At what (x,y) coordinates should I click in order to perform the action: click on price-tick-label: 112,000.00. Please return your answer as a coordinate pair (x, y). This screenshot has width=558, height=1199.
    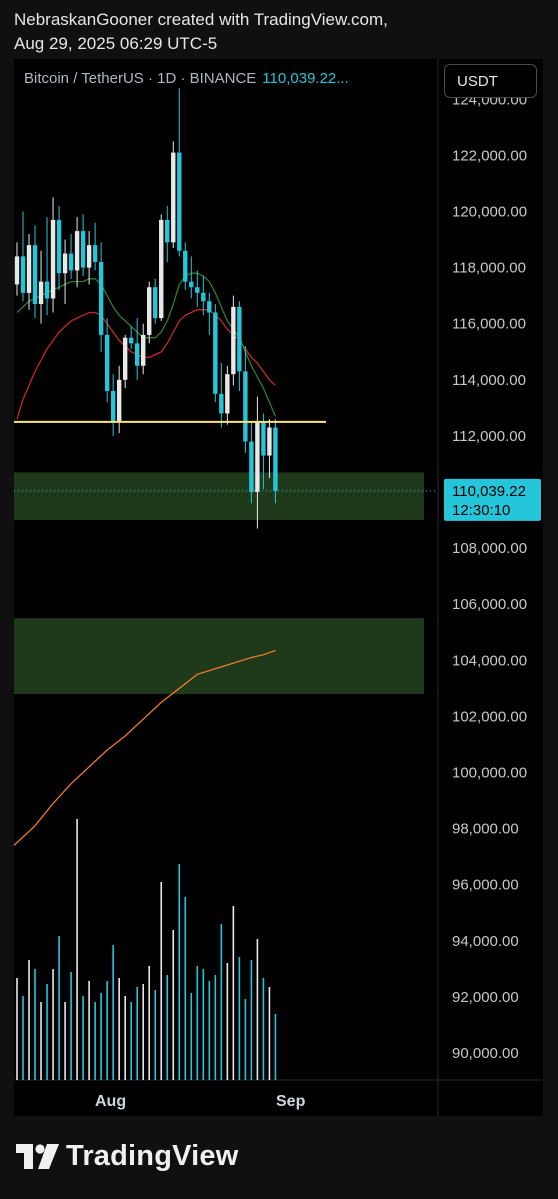
    Looking at the image, I should click on (489, 436).